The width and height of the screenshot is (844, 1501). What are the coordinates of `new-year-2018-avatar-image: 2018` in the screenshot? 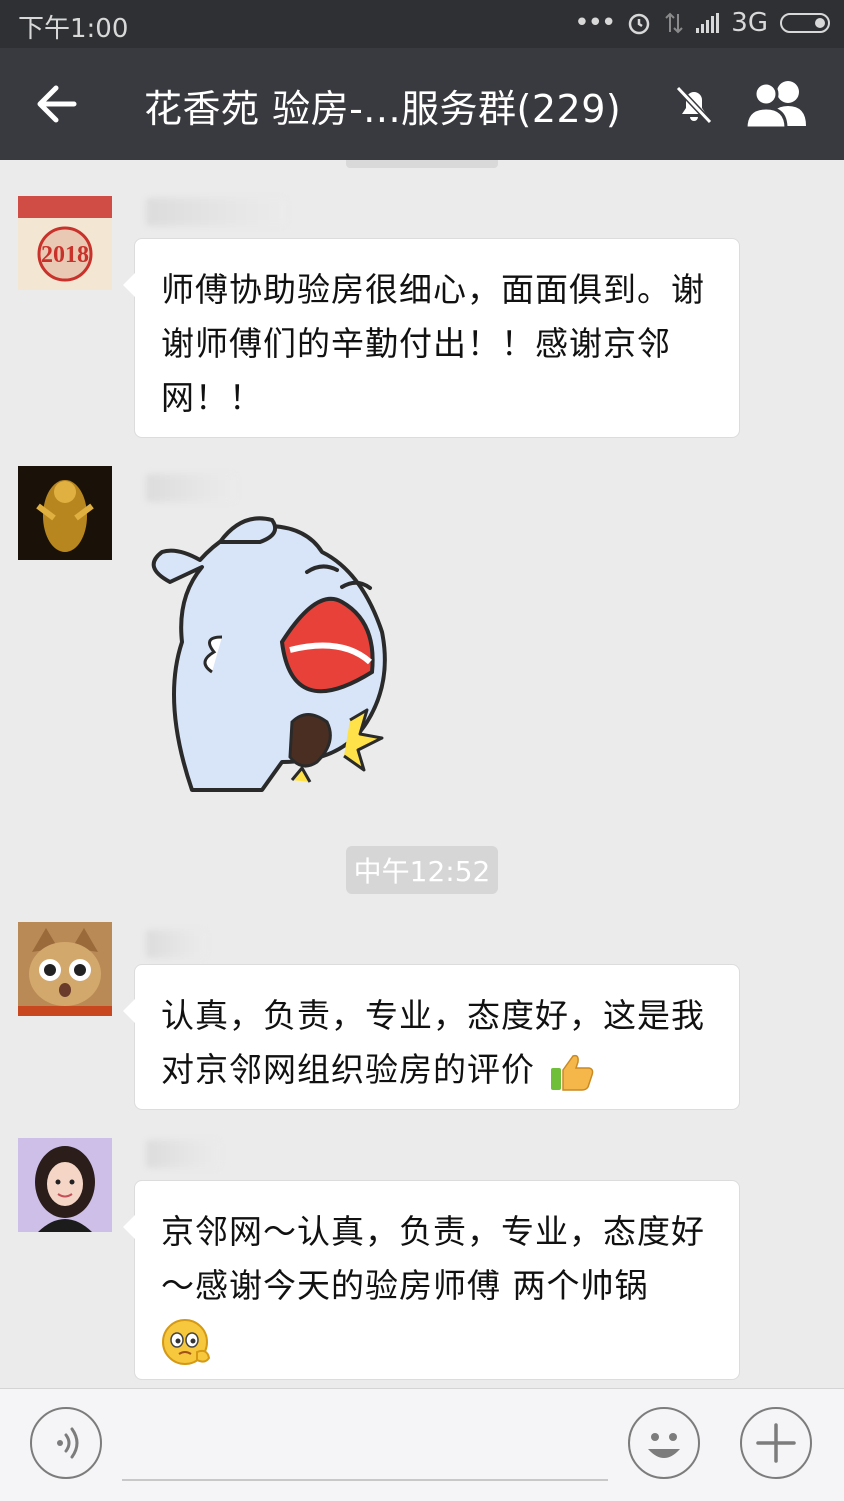 It's located at (65, 243).